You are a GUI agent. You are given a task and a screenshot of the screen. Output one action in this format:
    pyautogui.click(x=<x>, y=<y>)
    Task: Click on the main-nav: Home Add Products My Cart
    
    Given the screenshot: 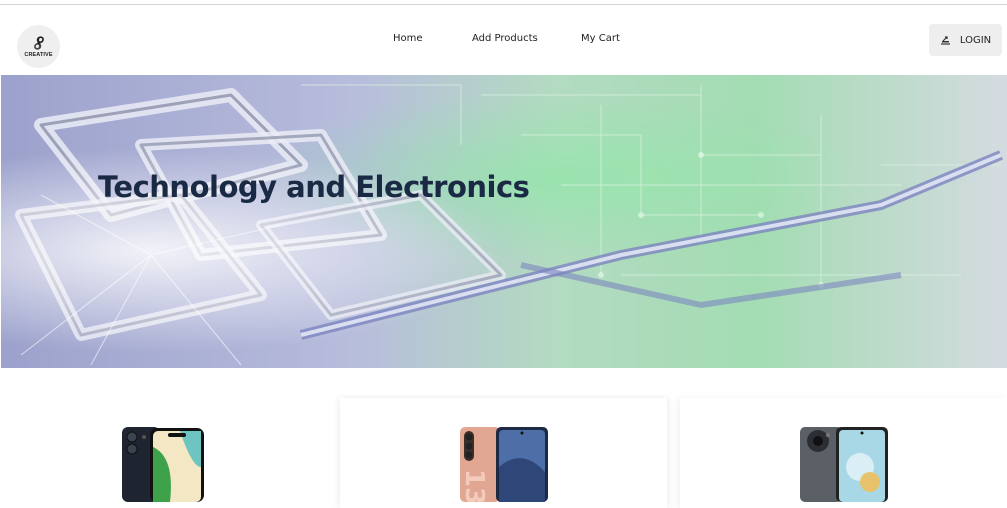 What is the action you would take?
    pyautogui.click(x=503, y=39)
    